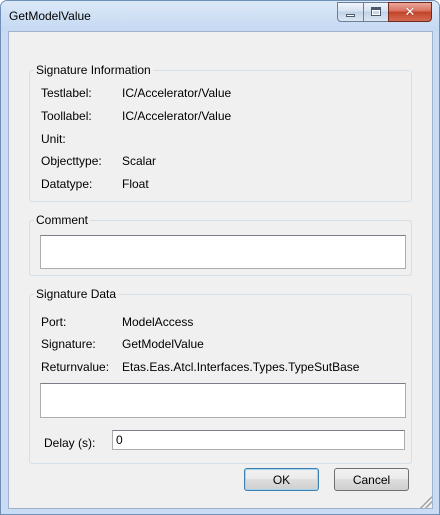 This screenshot has height=515, width=440. I want to click on objecttype-label: Objecttype:, so click(71, 161).